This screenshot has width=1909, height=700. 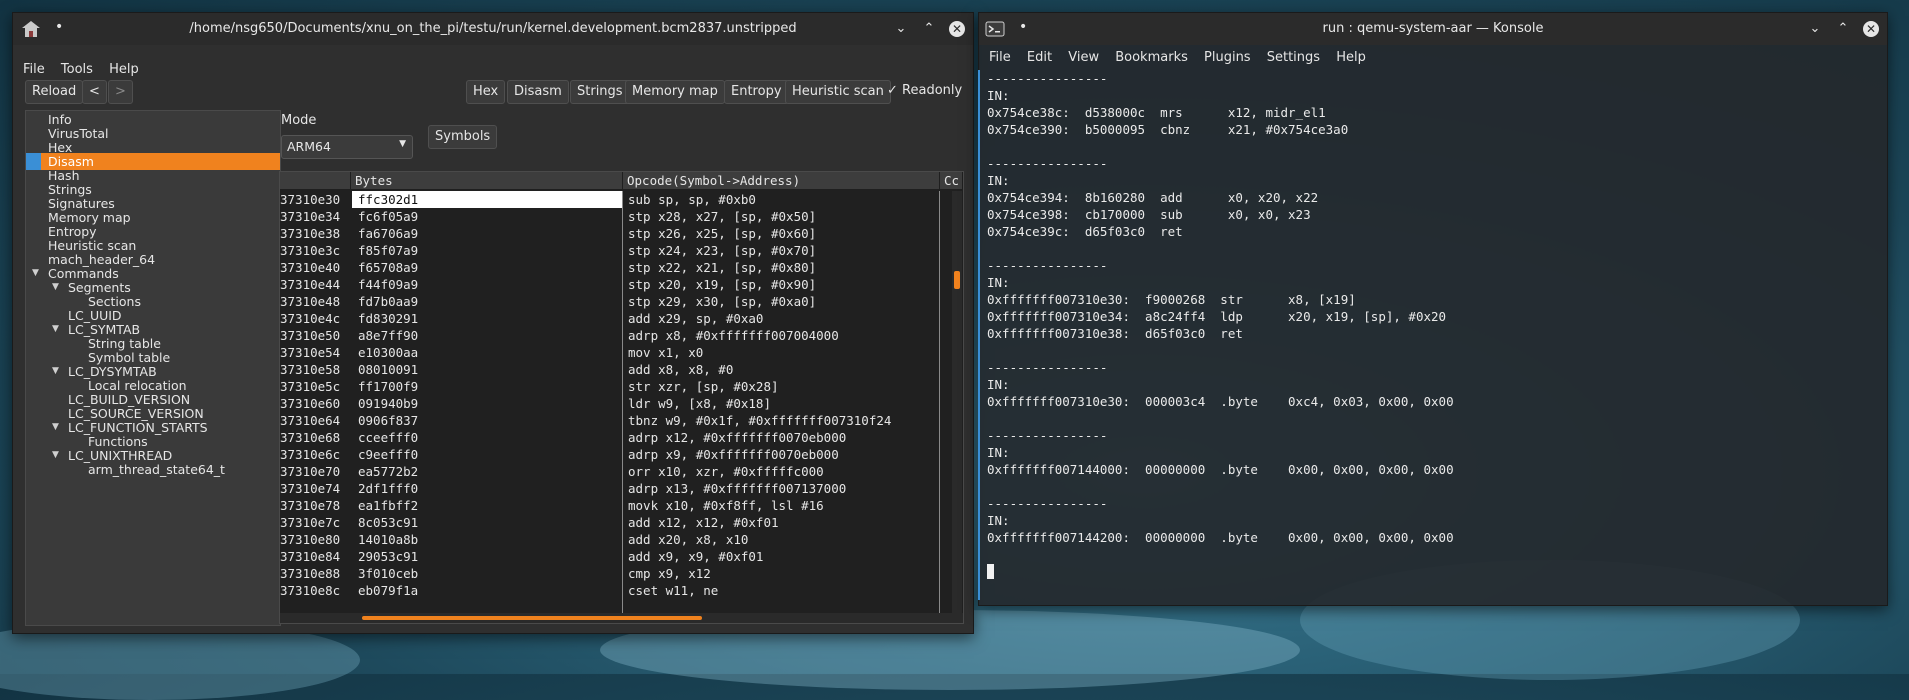 What do you see at coordinates (951, 181) in the screenshot?
I see `header-comment: Cc` at bounding box center [951, 181].